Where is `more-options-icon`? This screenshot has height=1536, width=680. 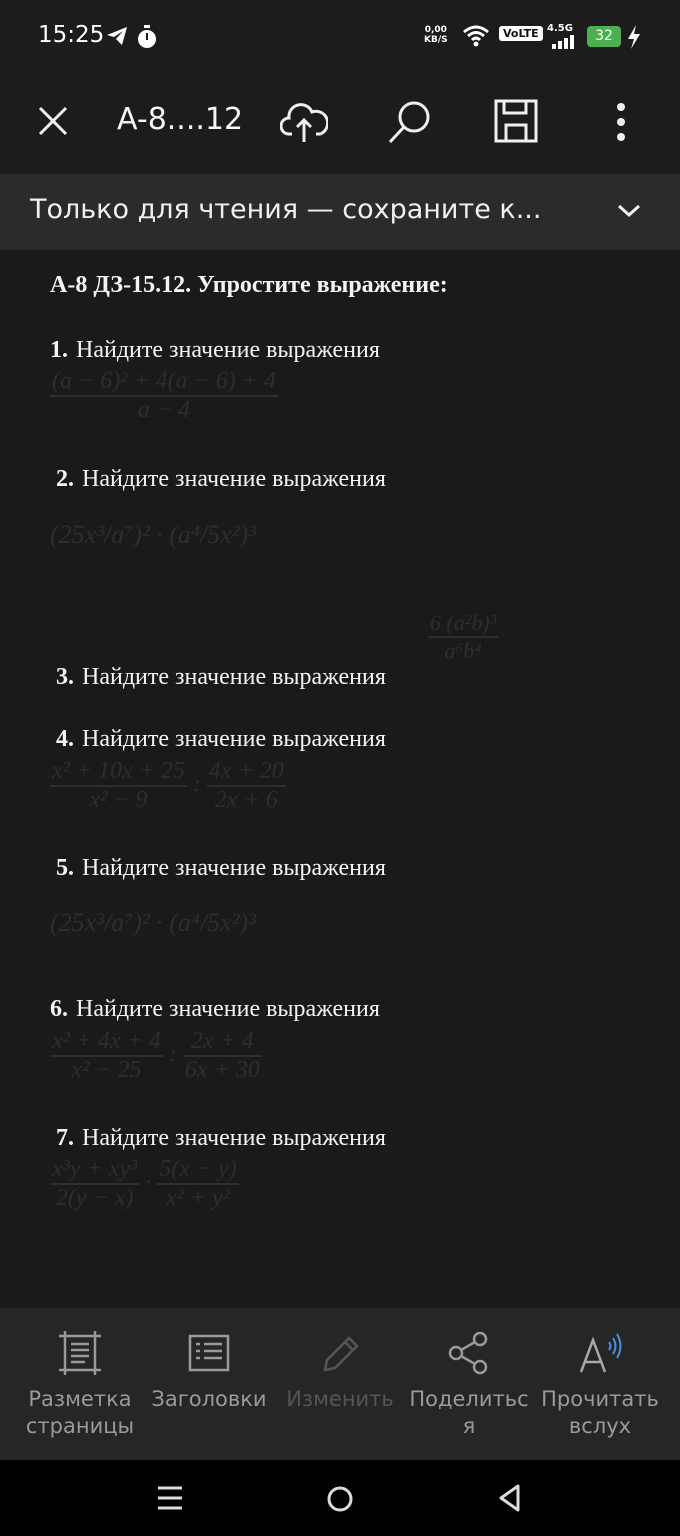
more-options-icon is located at coordinates (621, 124).